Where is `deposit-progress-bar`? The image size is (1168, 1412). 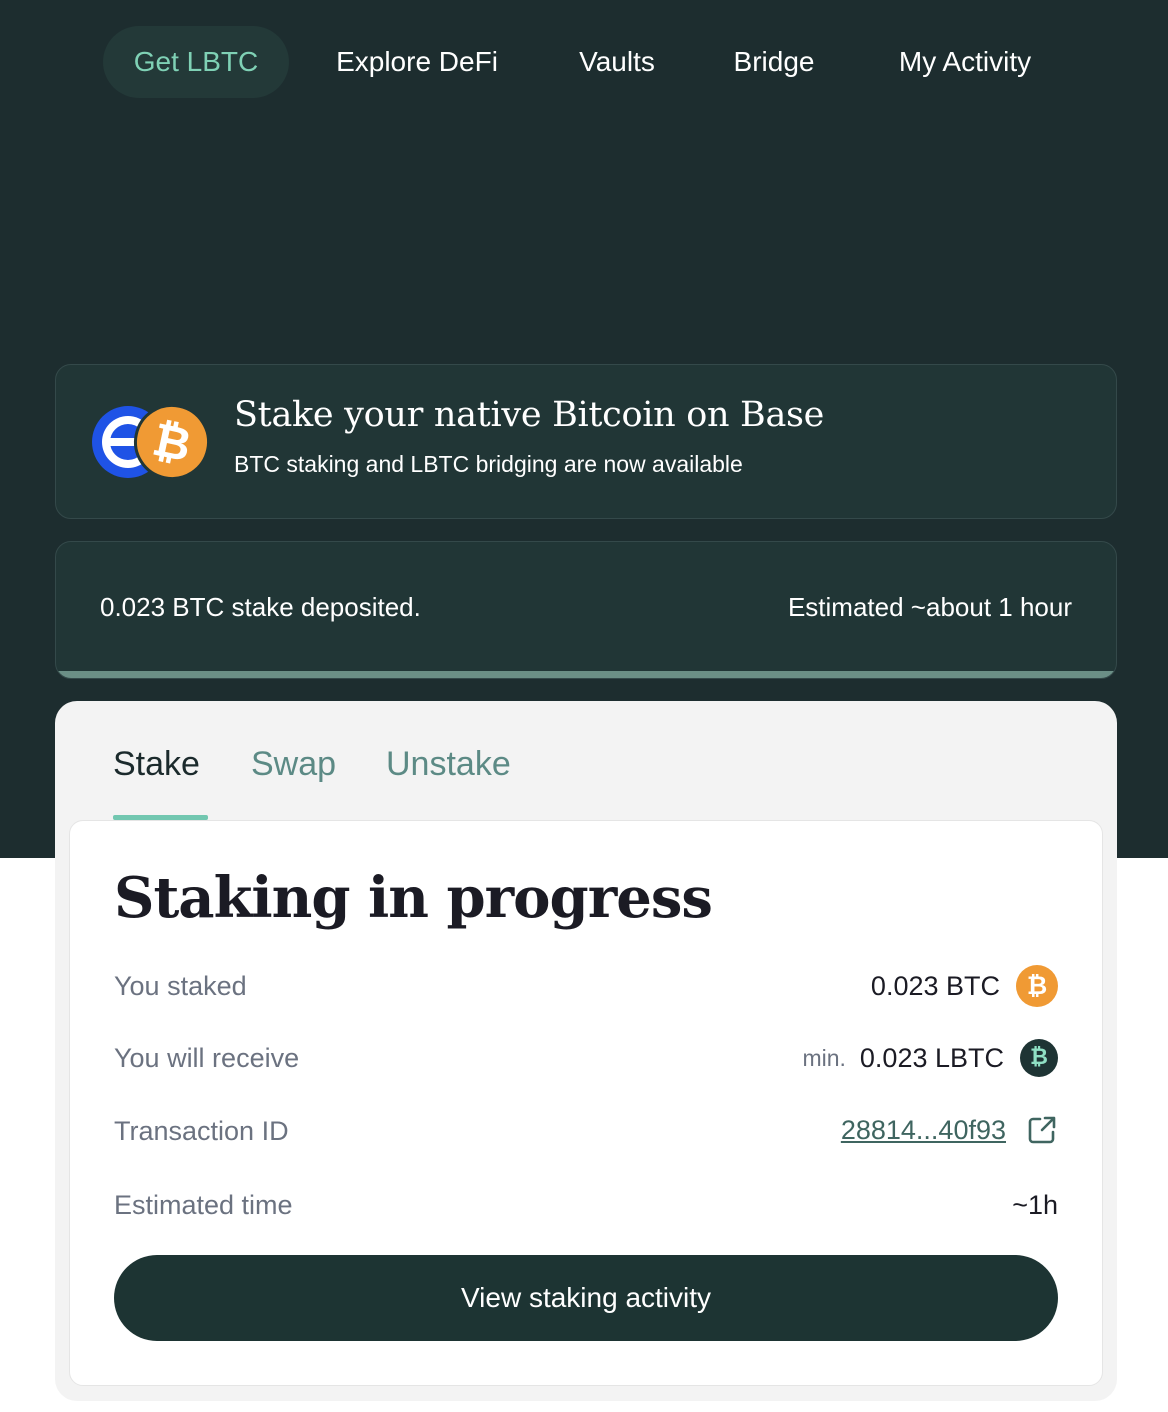
deposit-progress-bar is located at coordinates (586, 674).